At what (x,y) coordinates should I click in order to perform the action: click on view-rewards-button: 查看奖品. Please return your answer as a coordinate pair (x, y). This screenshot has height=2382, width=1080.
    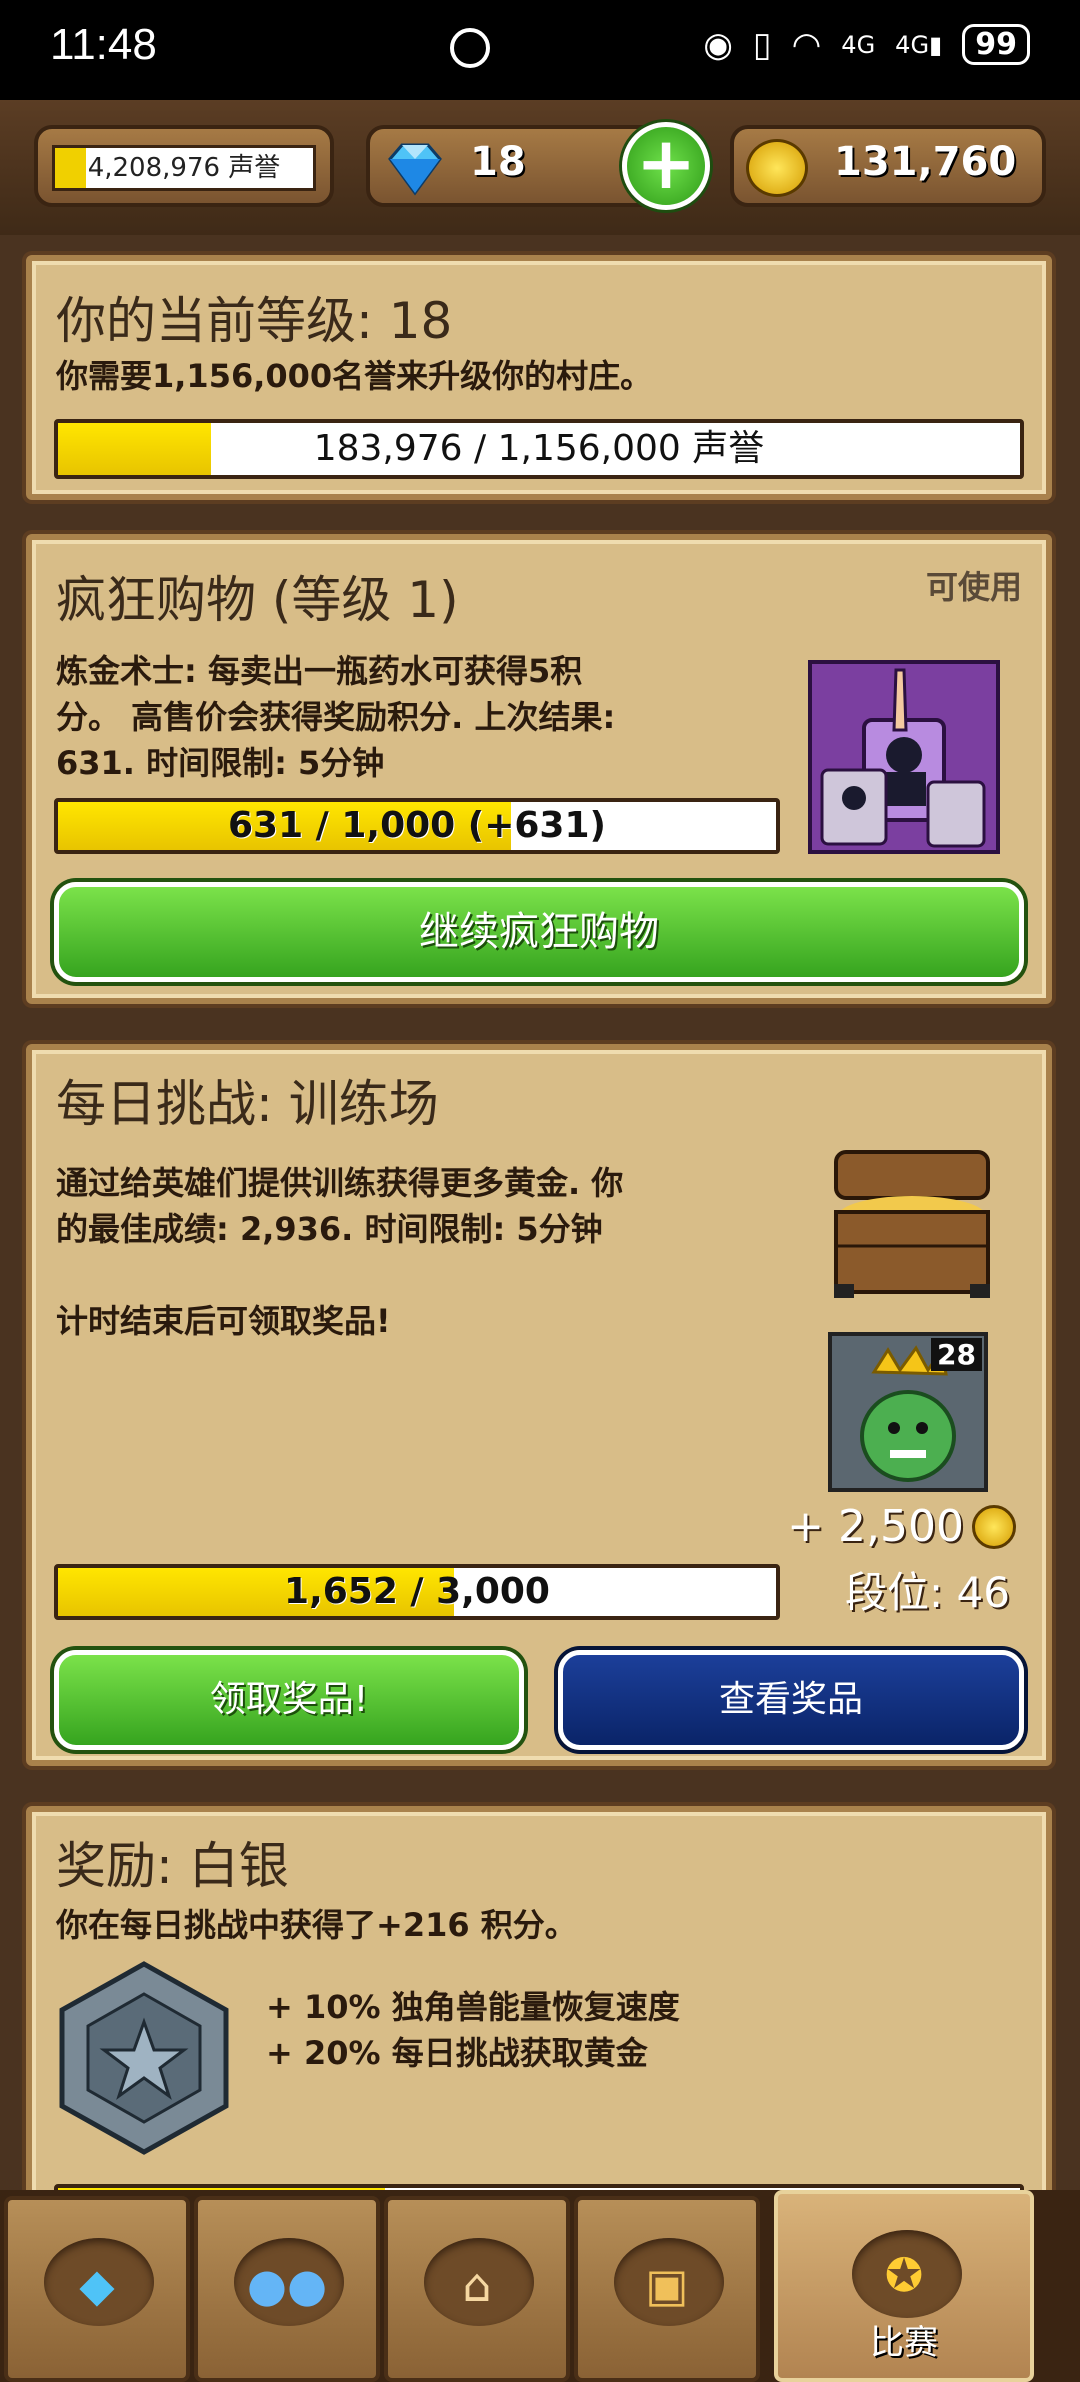
    Looking at the image, I should click on (791, 1700).